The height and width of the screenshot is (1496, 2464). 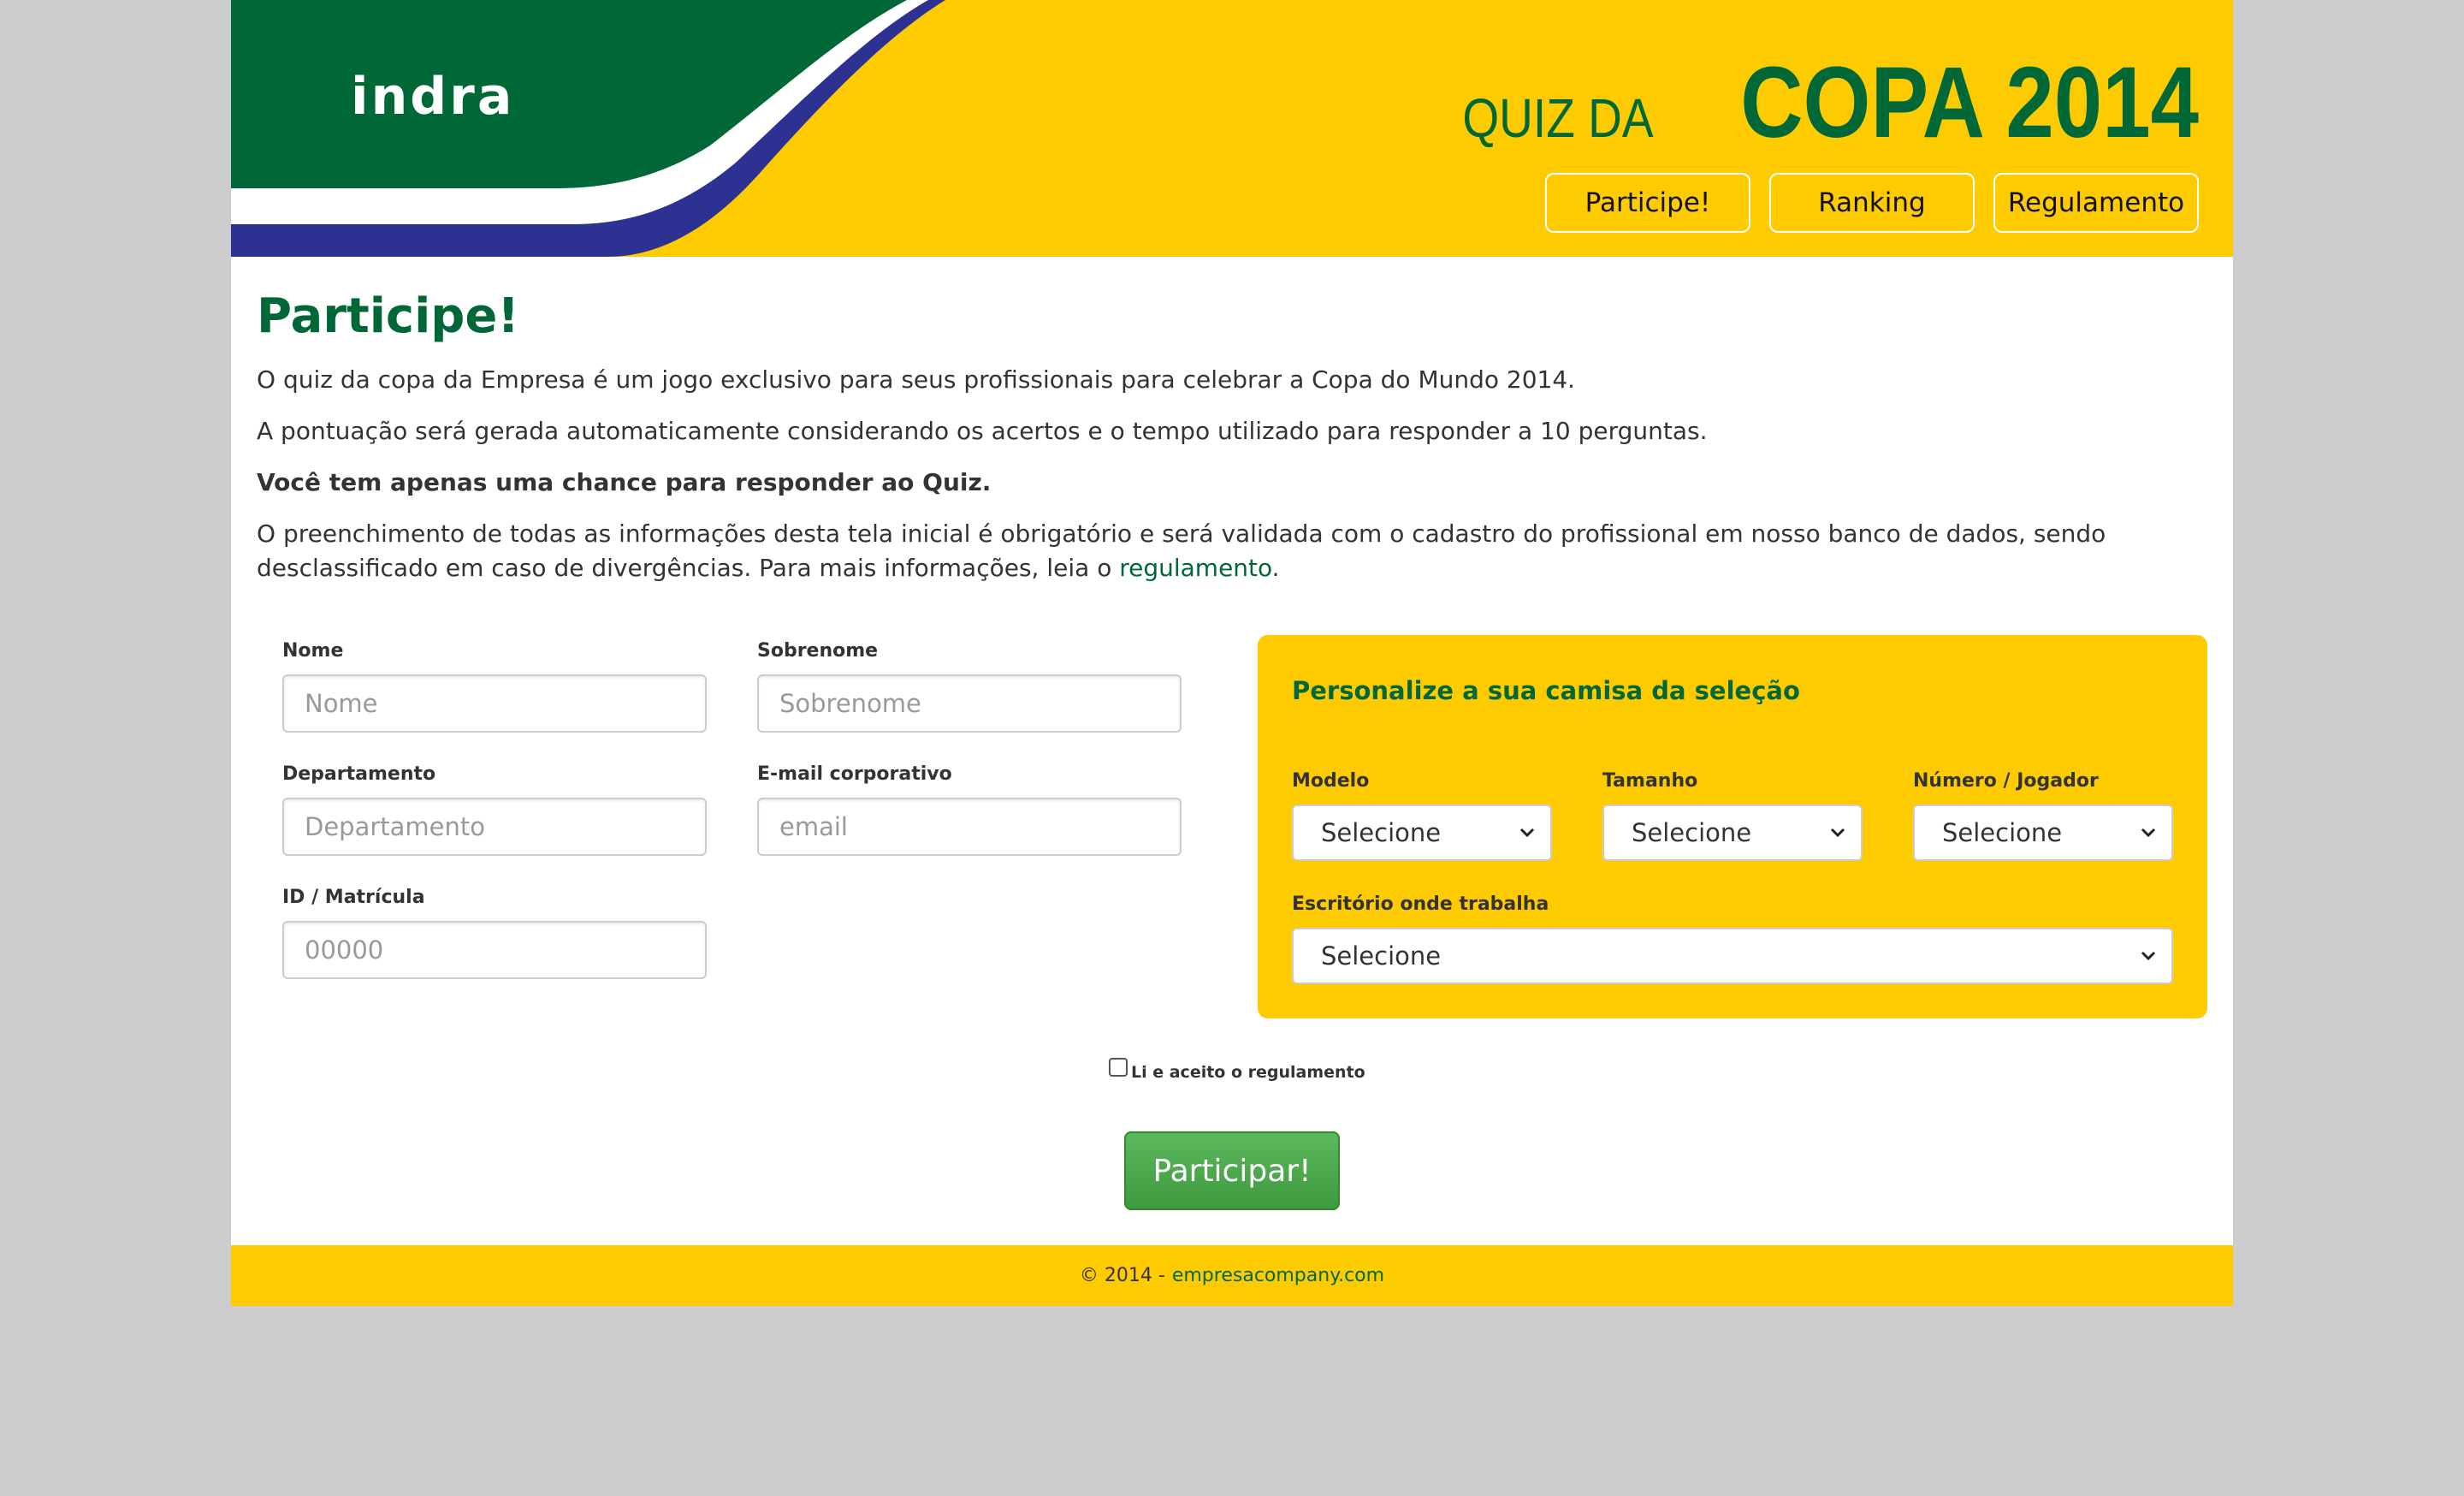 What do you see at coordinates (313, 651) in the screenshot?
I see `nome-label: Nome` at bounding box center [313, 651].